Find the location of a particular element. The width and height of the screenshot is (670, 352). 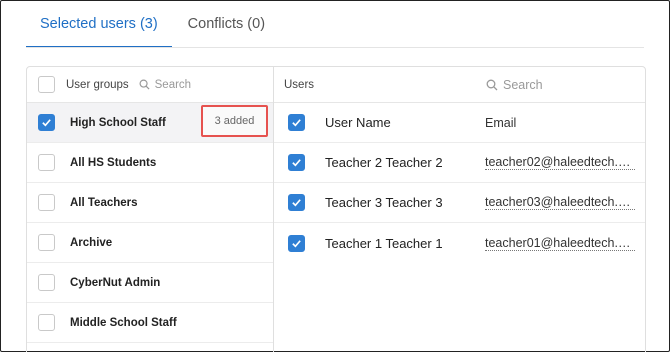

users-header: Users Search is located at coordinates (459, 85).